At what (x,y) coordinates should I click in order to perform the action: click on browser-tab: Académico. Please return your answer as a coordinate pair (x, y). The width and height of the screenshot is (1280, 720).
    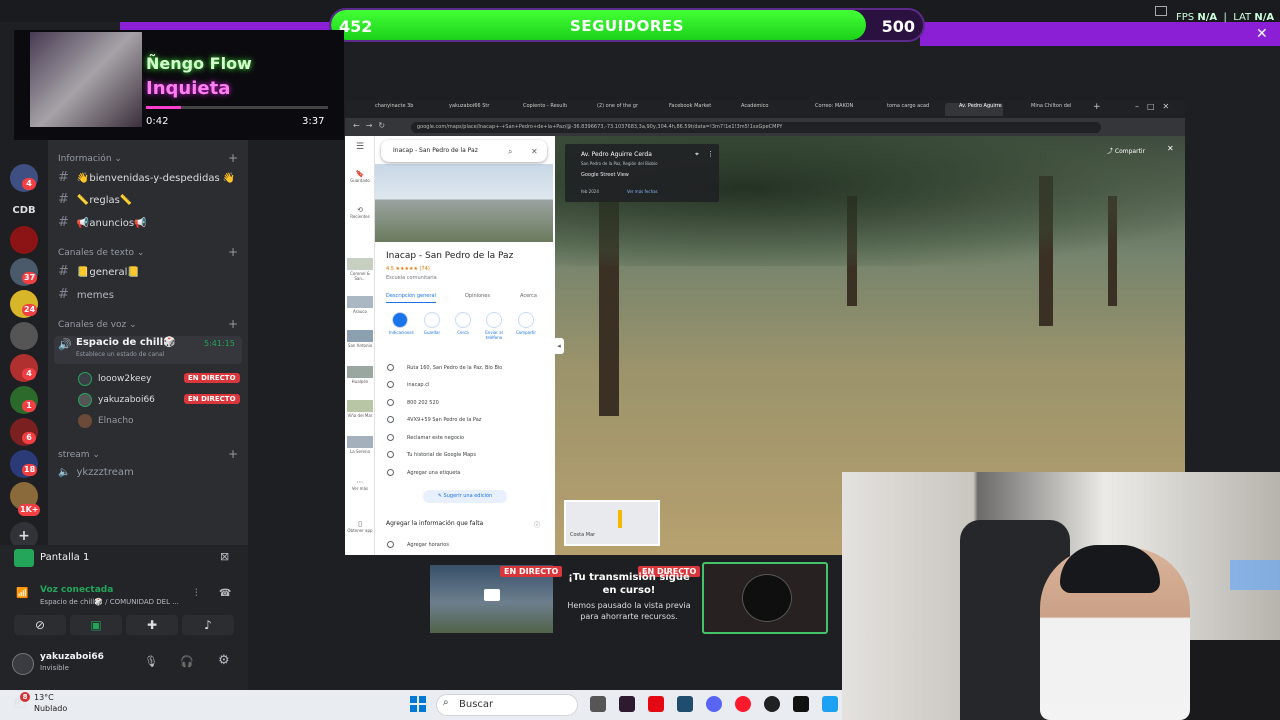
    Looking at the image, I should click on (756, 109).